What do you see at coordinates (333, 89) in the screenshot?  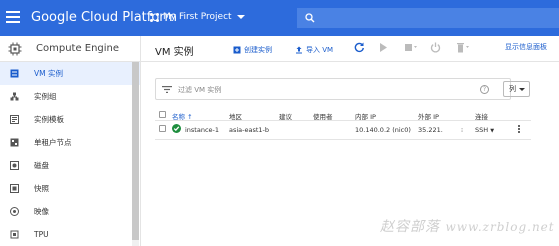 I see `filter-input: 过滤 VM 实例` at bounding box center [333, 89].